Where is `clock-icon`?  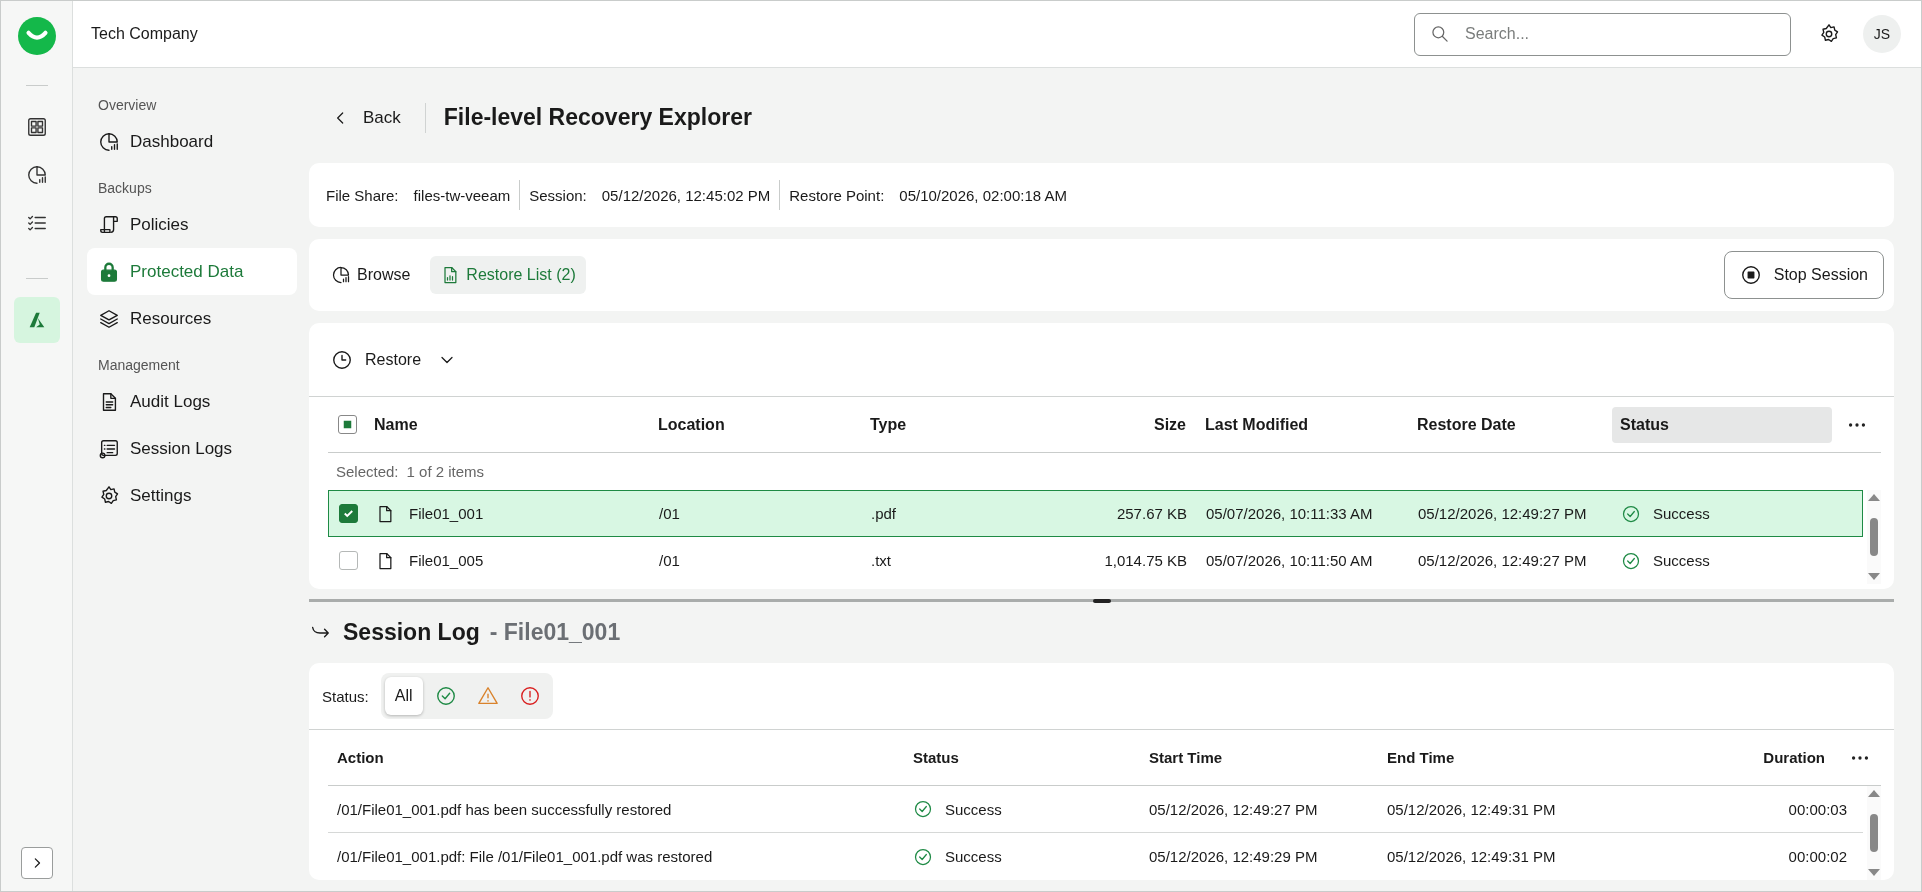 clock-icon is located at coordinates (342, 359).